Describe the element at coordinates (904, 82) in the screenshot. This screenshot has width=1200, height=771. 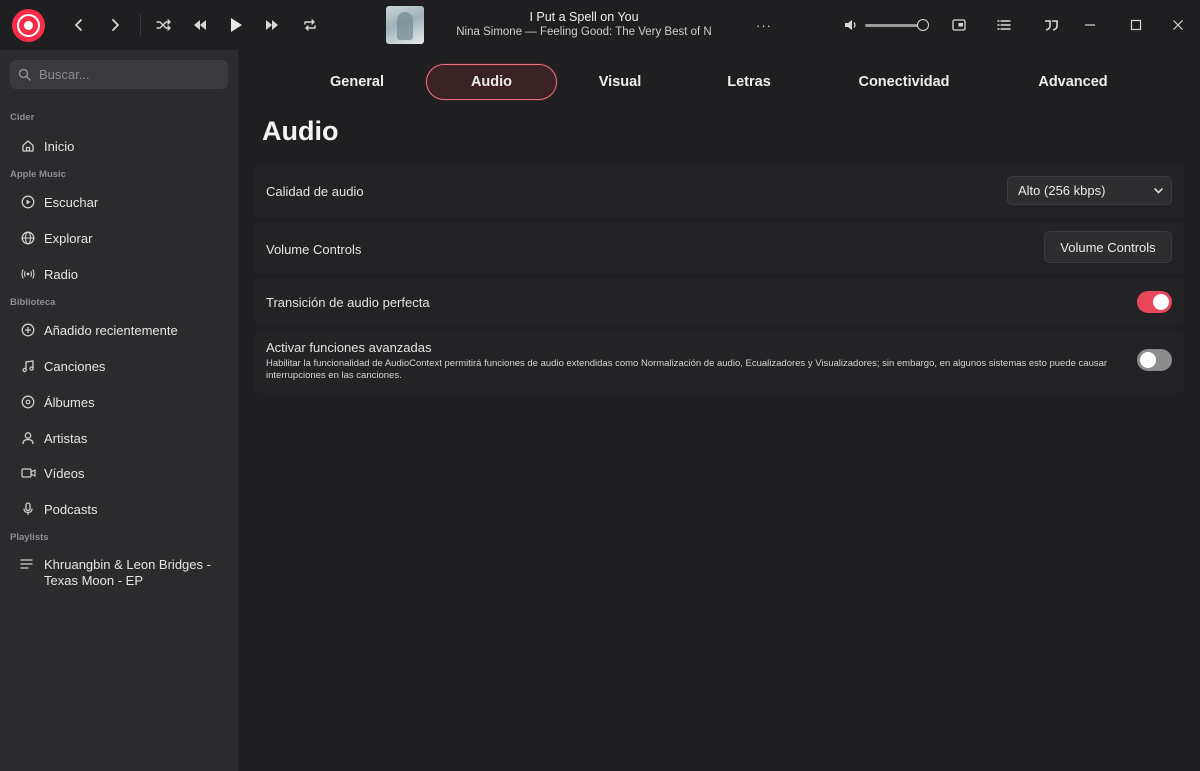
I see `tab-connectivity: Conectividad` at that location.